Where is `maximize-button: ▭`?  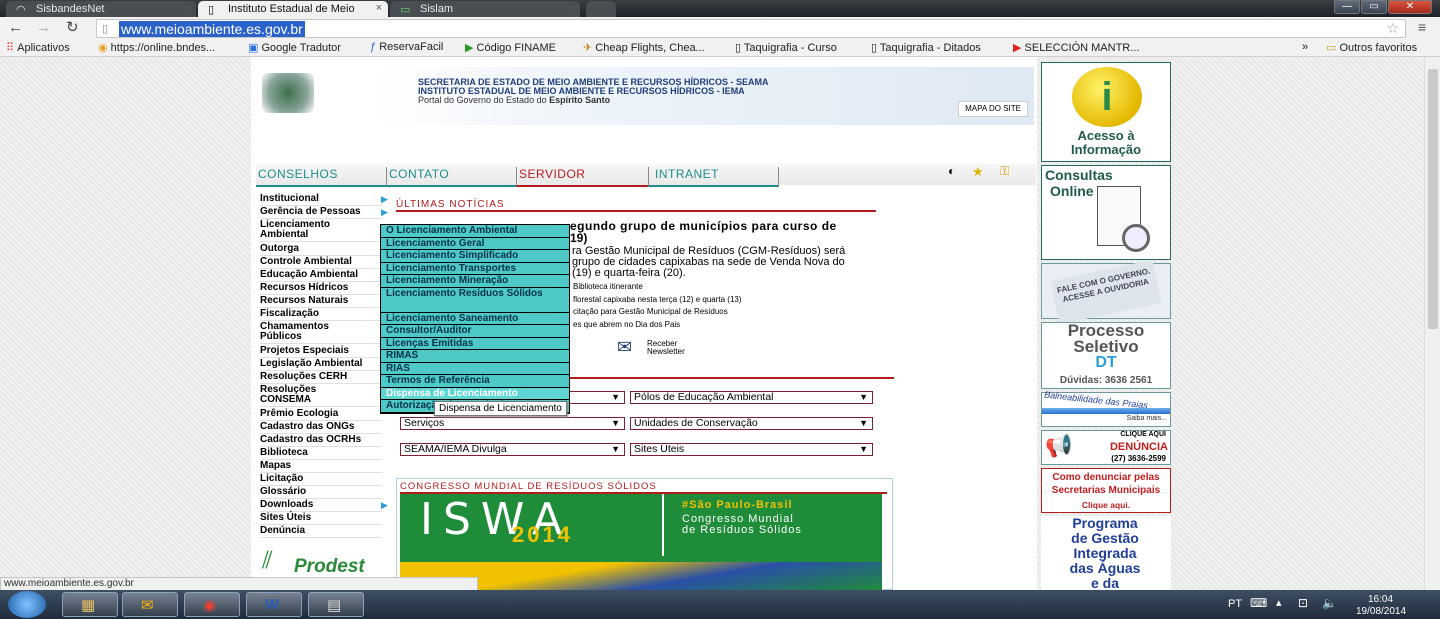 maximize-button: ▭ is located at coordinates (1374, 7).